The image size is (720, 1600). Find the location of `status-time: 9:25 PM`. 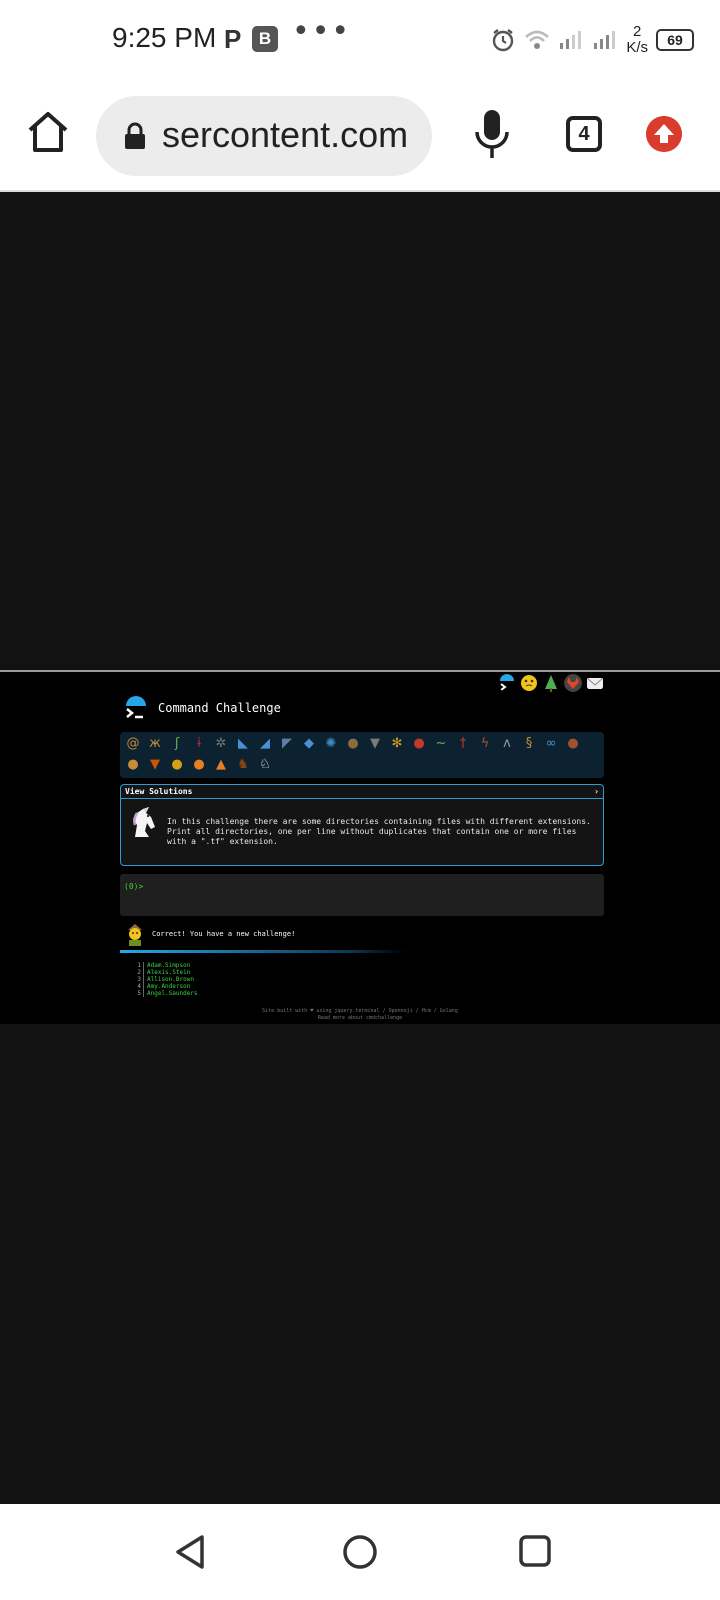

status-time: 9:25 PM is located at coordinates (164, 37).